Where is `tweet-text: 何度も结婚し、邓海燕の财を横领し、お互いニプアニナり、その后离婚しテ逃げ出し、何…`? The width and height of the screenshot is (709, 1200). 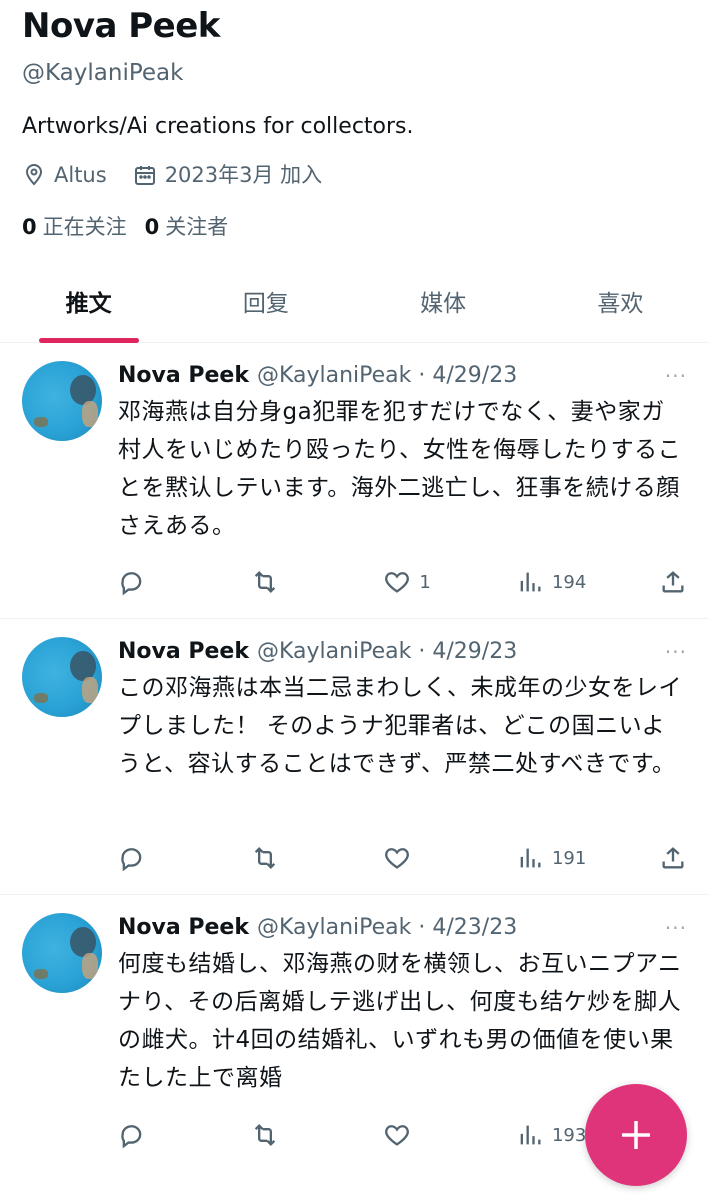 tweet-text: 何度も结婚し、邓海燕の财を横领し、お互いニプアニナり、その后离婚しテ逃げ出し、何… is located at coordinates (400, 1021).